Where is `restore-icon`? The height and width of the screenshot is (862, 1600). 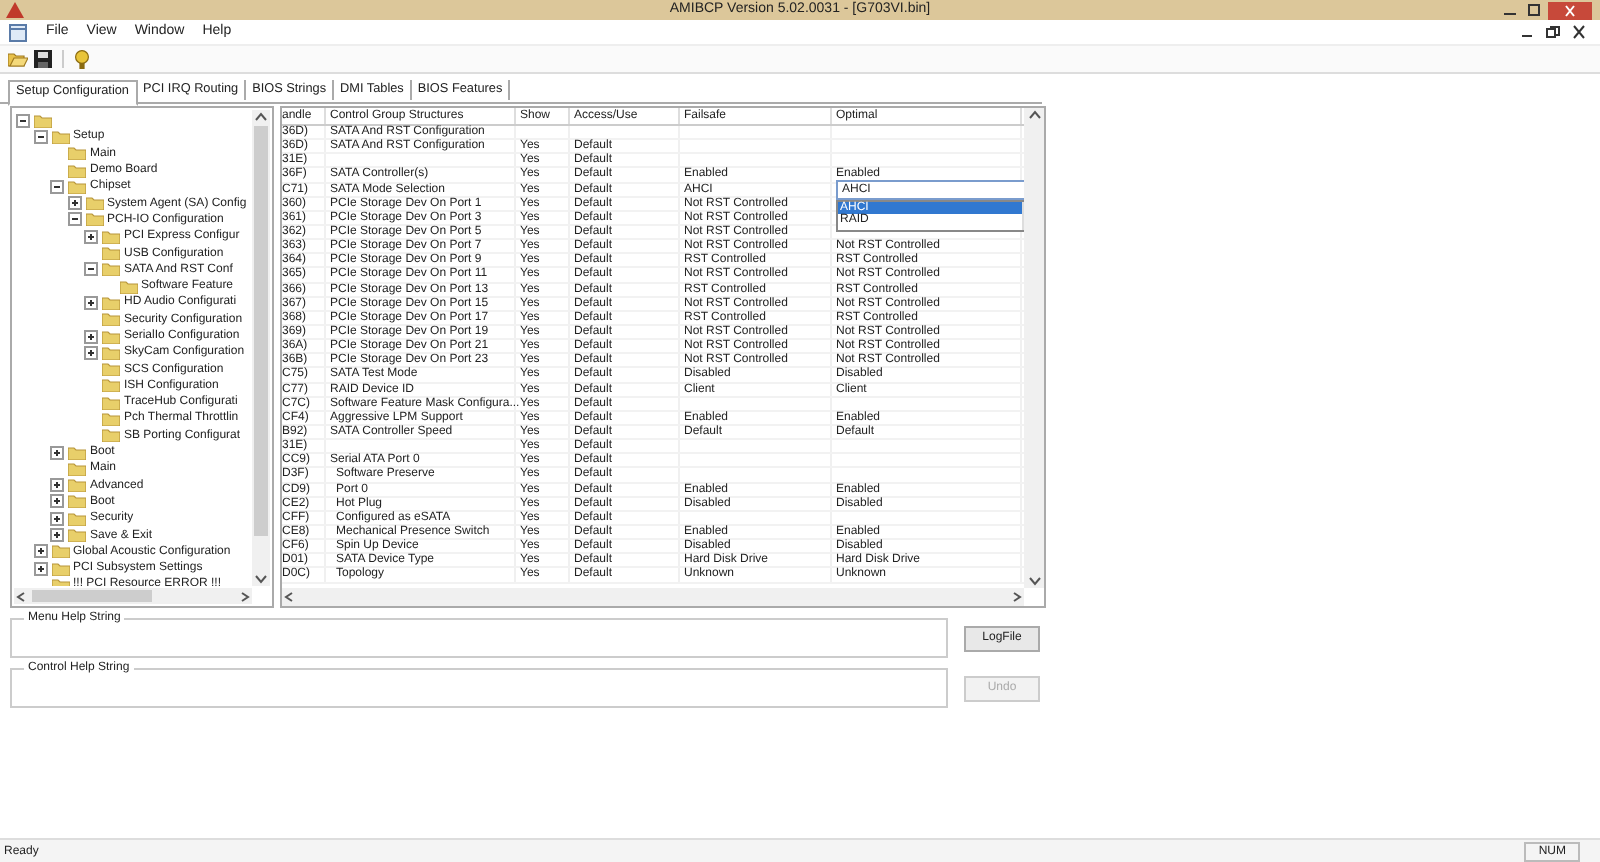 restore-icon is located at coordinates (1553, 32).